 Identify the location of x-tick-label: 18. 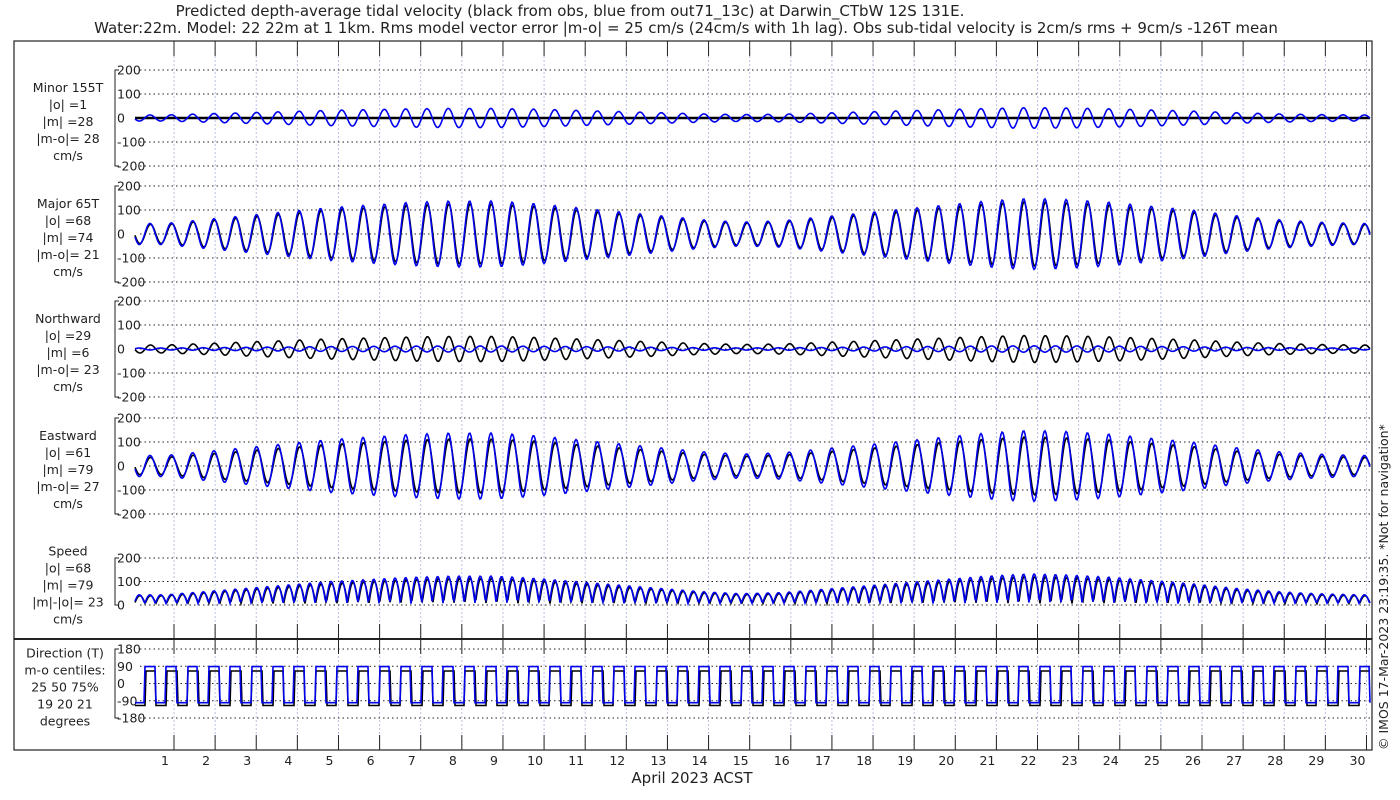
(864, 760).